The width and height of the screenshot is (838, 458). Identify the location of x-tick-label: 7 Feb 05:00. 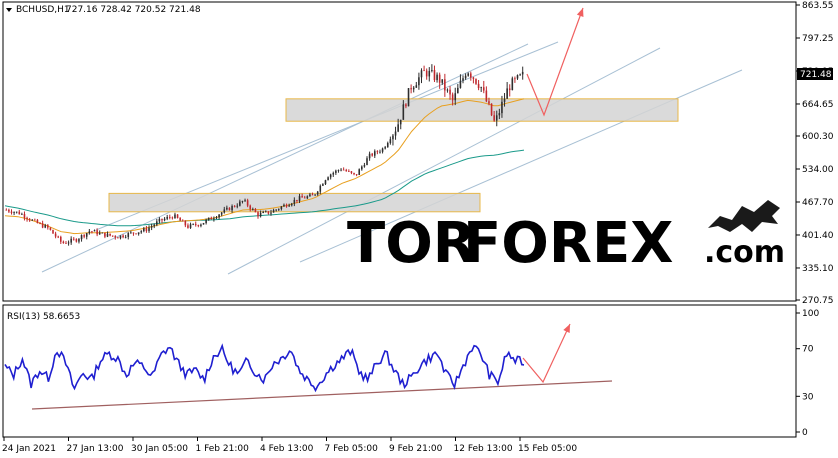
(352, 449).